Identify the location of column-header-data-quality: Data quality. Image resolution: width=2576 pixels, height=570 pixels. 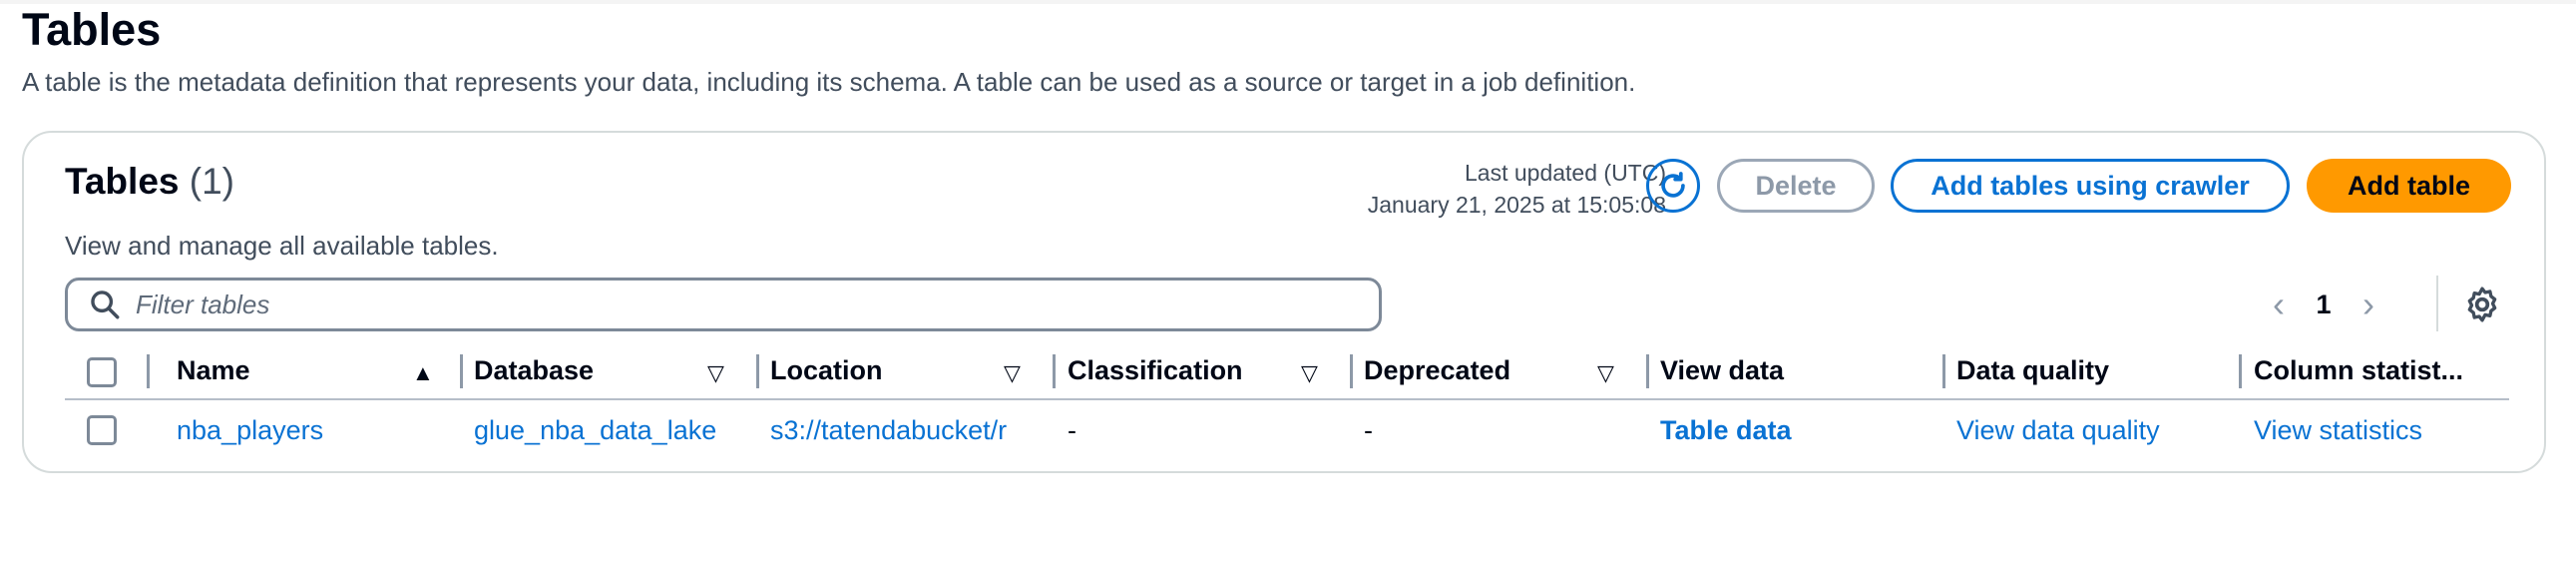
(2033, 369).